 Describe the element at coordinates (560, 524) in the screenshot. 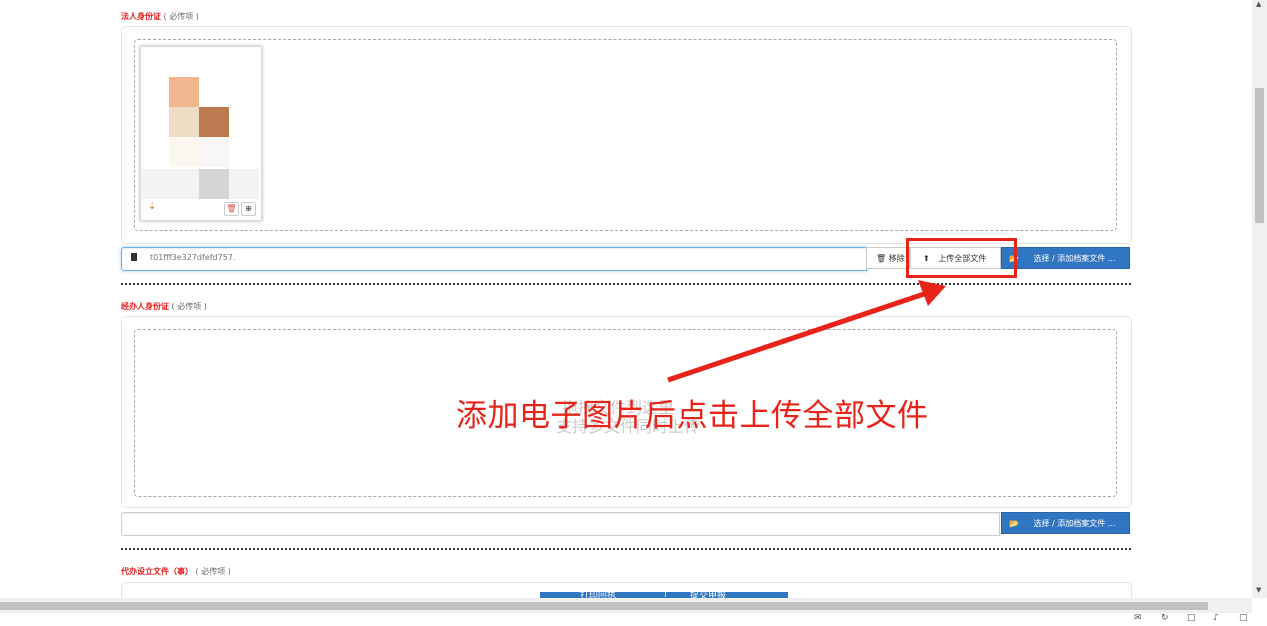

I see `file-caption-input` at that location.